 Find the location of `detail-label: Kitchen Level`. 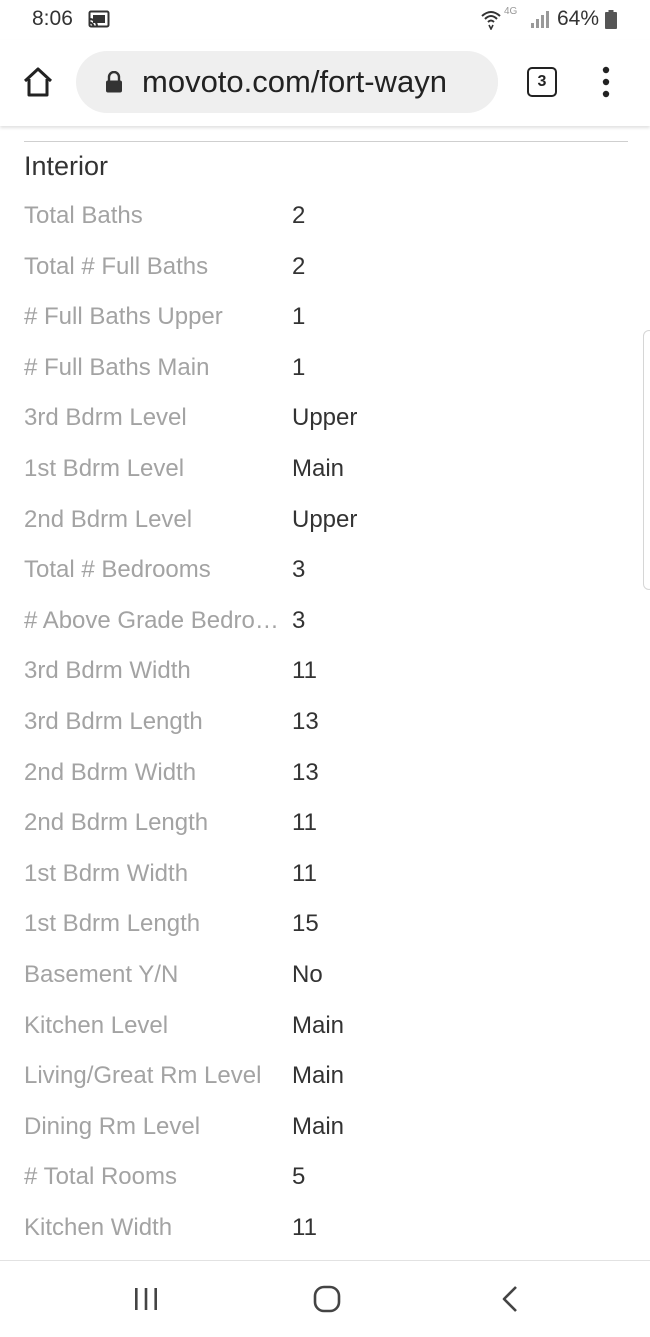

detail-label: Kitchen Level is located at coordinates (96, 1025).